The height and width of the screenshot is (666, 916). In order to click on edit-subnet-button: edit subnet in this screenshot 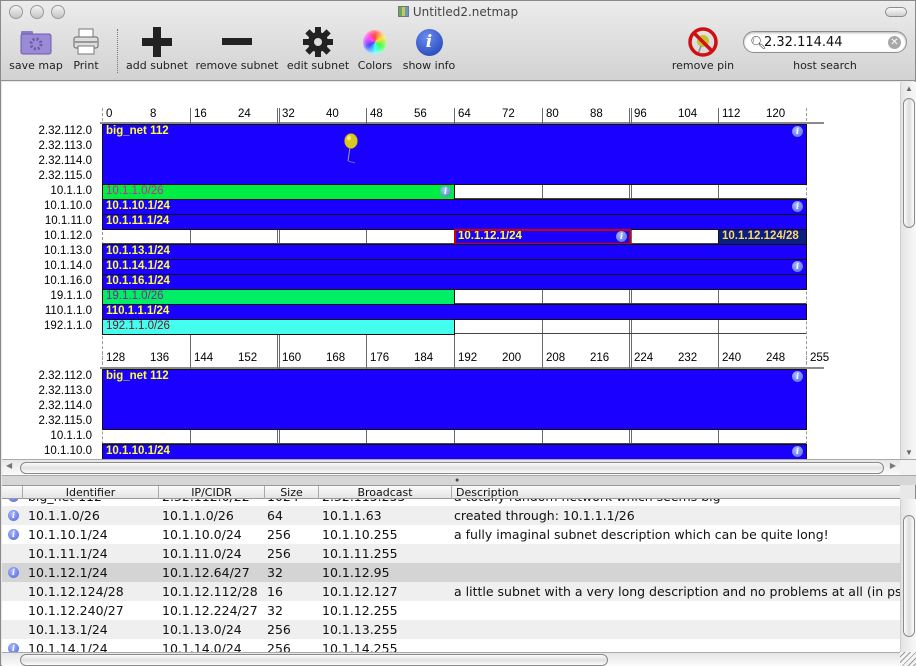, I will do `click(318, 48)`.